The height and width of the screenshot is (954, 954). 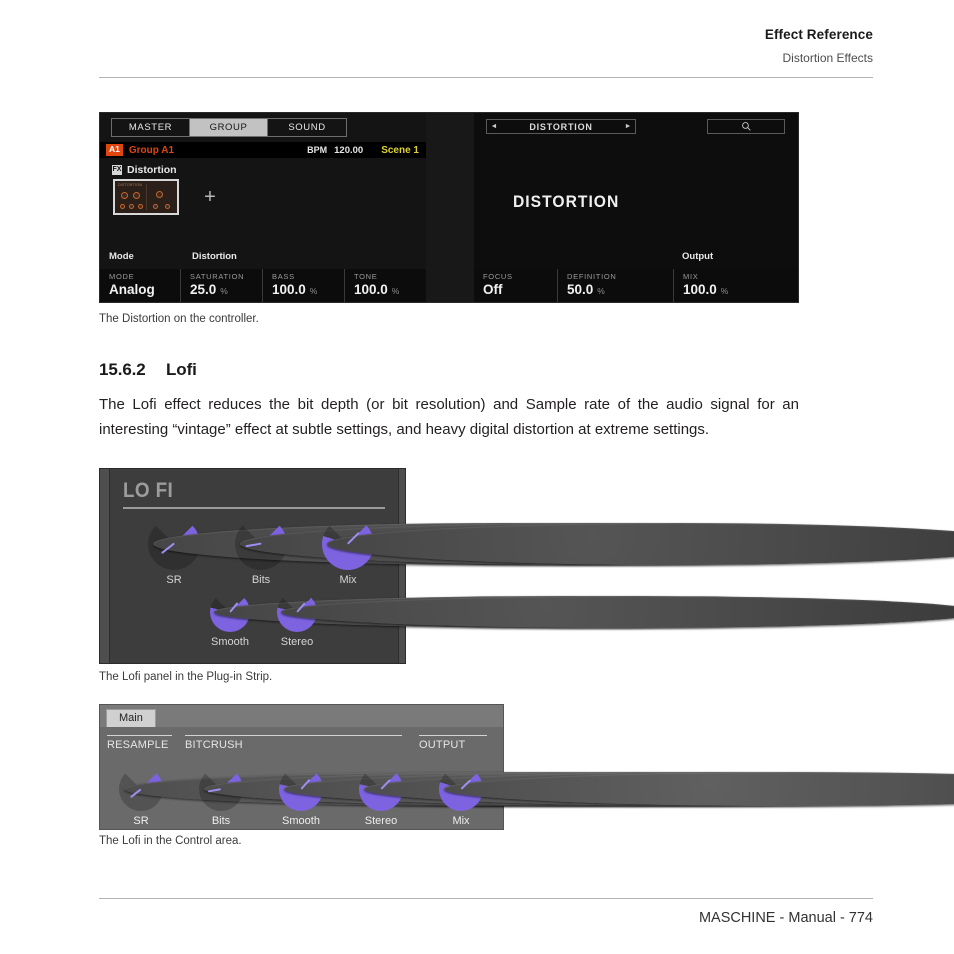 What do you see at coordinates (117, 170) in the screenshot?
I see `fx-icon: FX` at bounding box center [117, 170].